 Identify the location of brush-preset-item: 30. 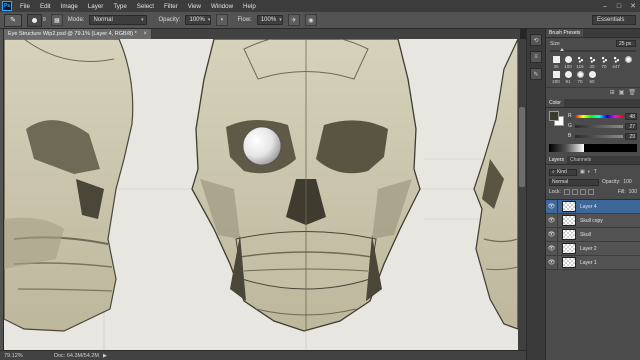
(556, 63).